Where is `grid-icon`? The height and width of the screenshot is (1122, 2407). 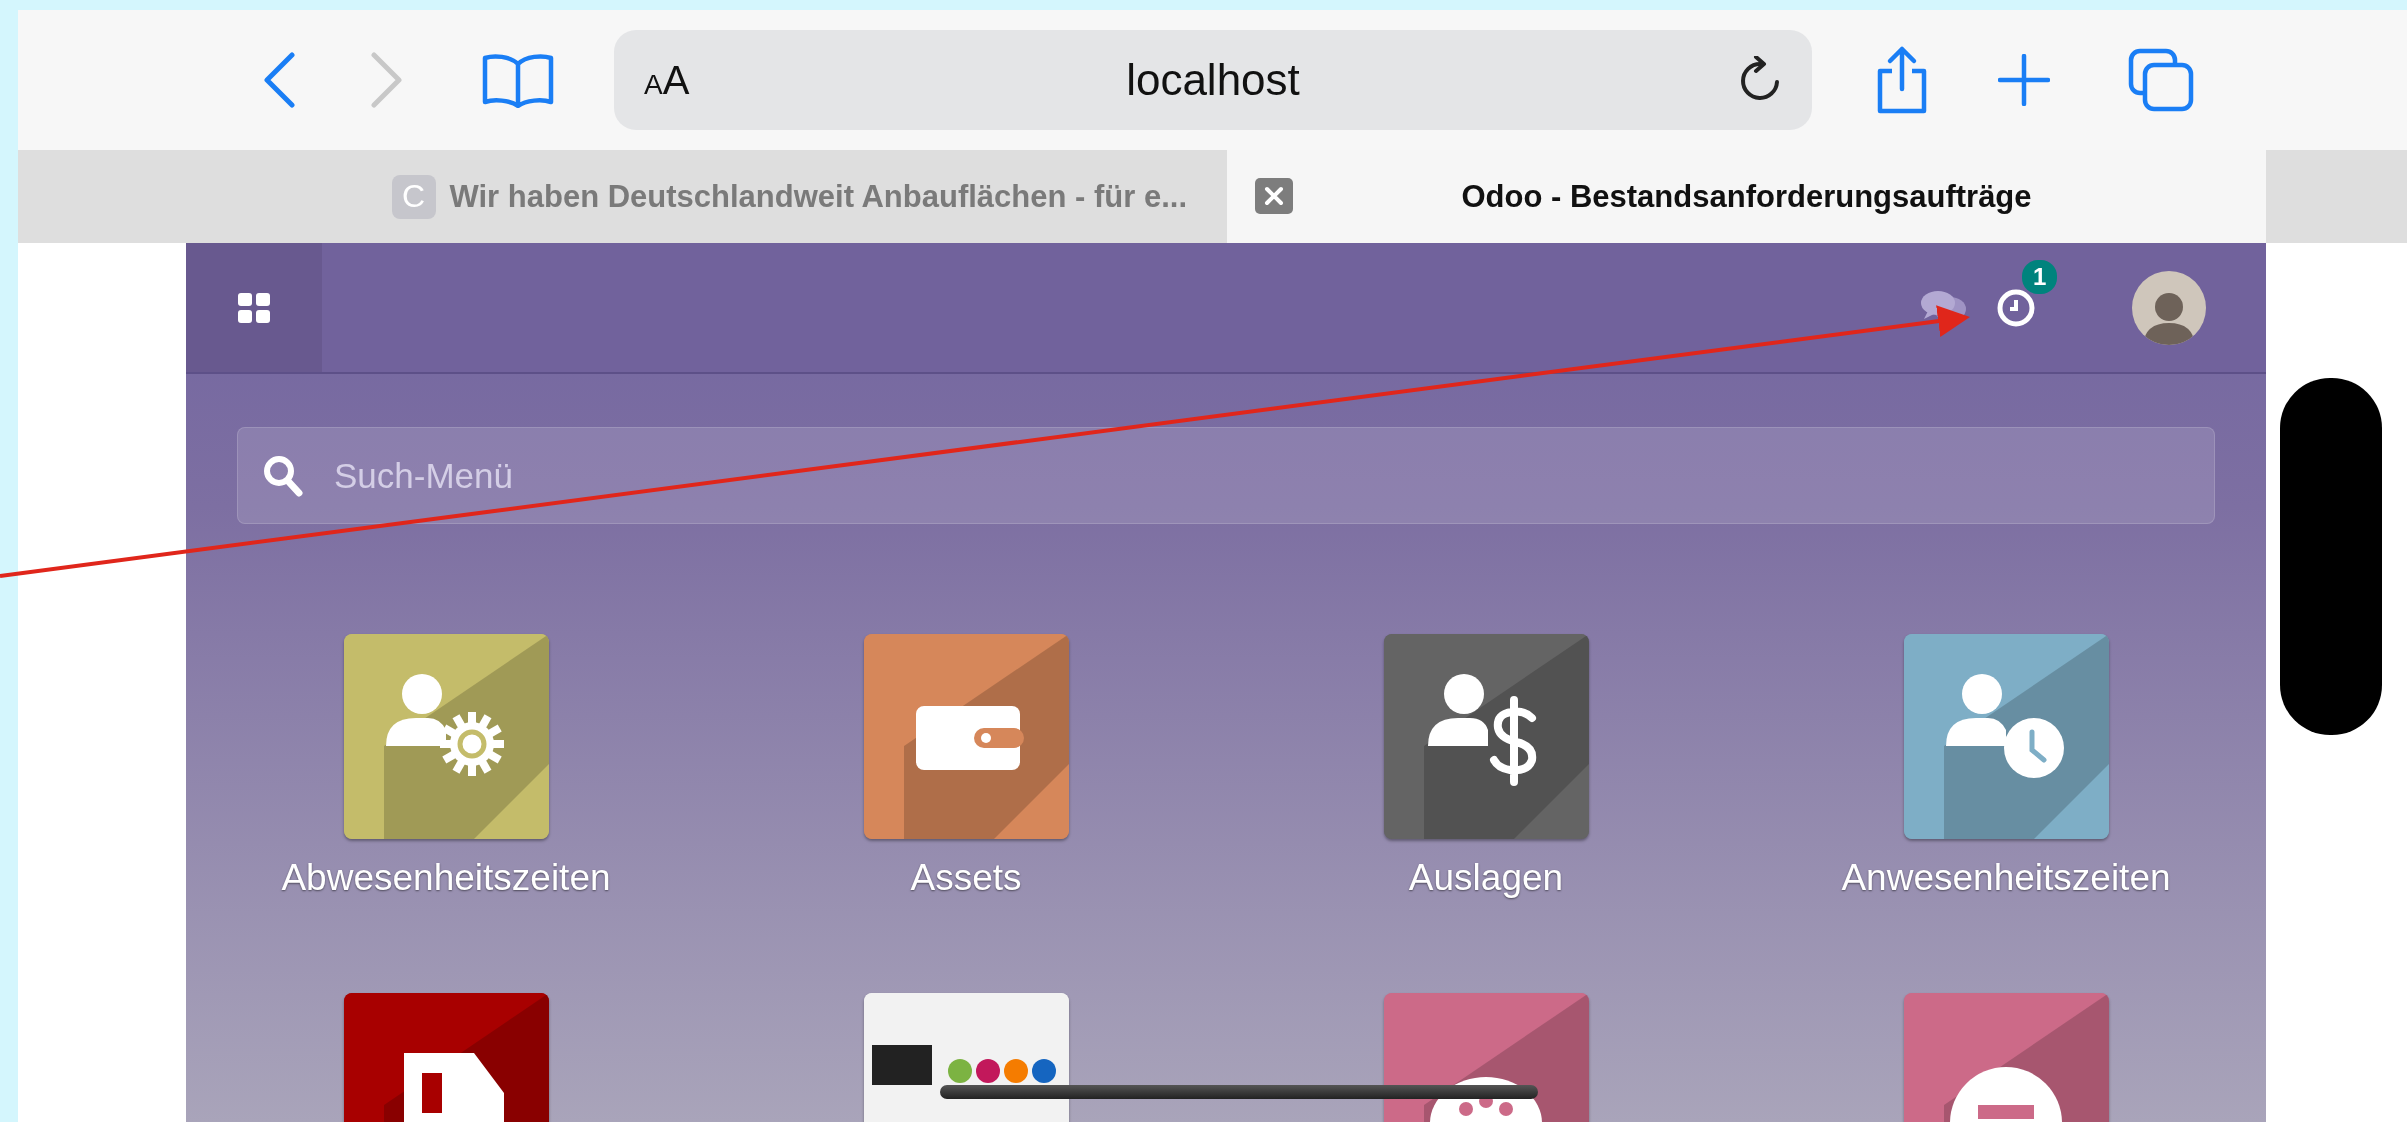
grid-icon is located at coordinates (254, 307).